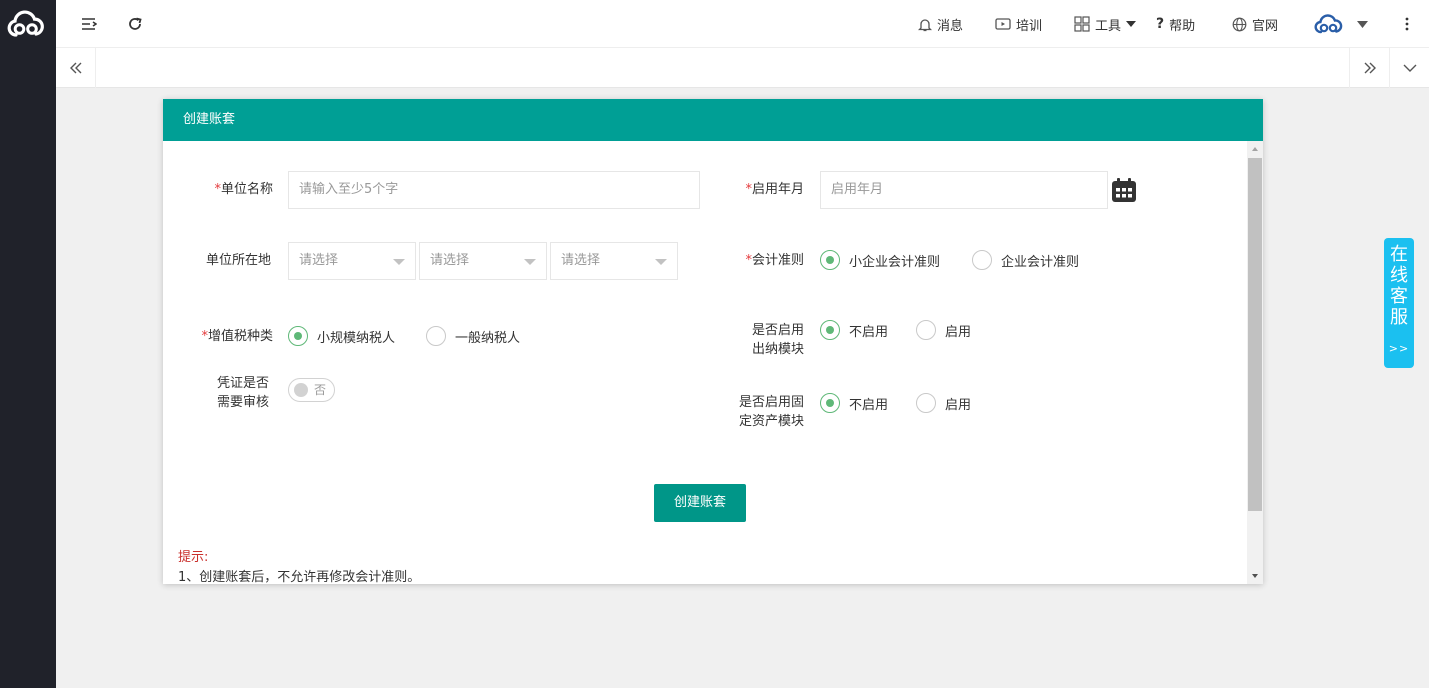 This screenshot has width=1429, height=688. What do you see at coordinates (1409, 68) in the screenshot?
I see `tabs-dropdown-icon` at bounding box center [1409, 68].